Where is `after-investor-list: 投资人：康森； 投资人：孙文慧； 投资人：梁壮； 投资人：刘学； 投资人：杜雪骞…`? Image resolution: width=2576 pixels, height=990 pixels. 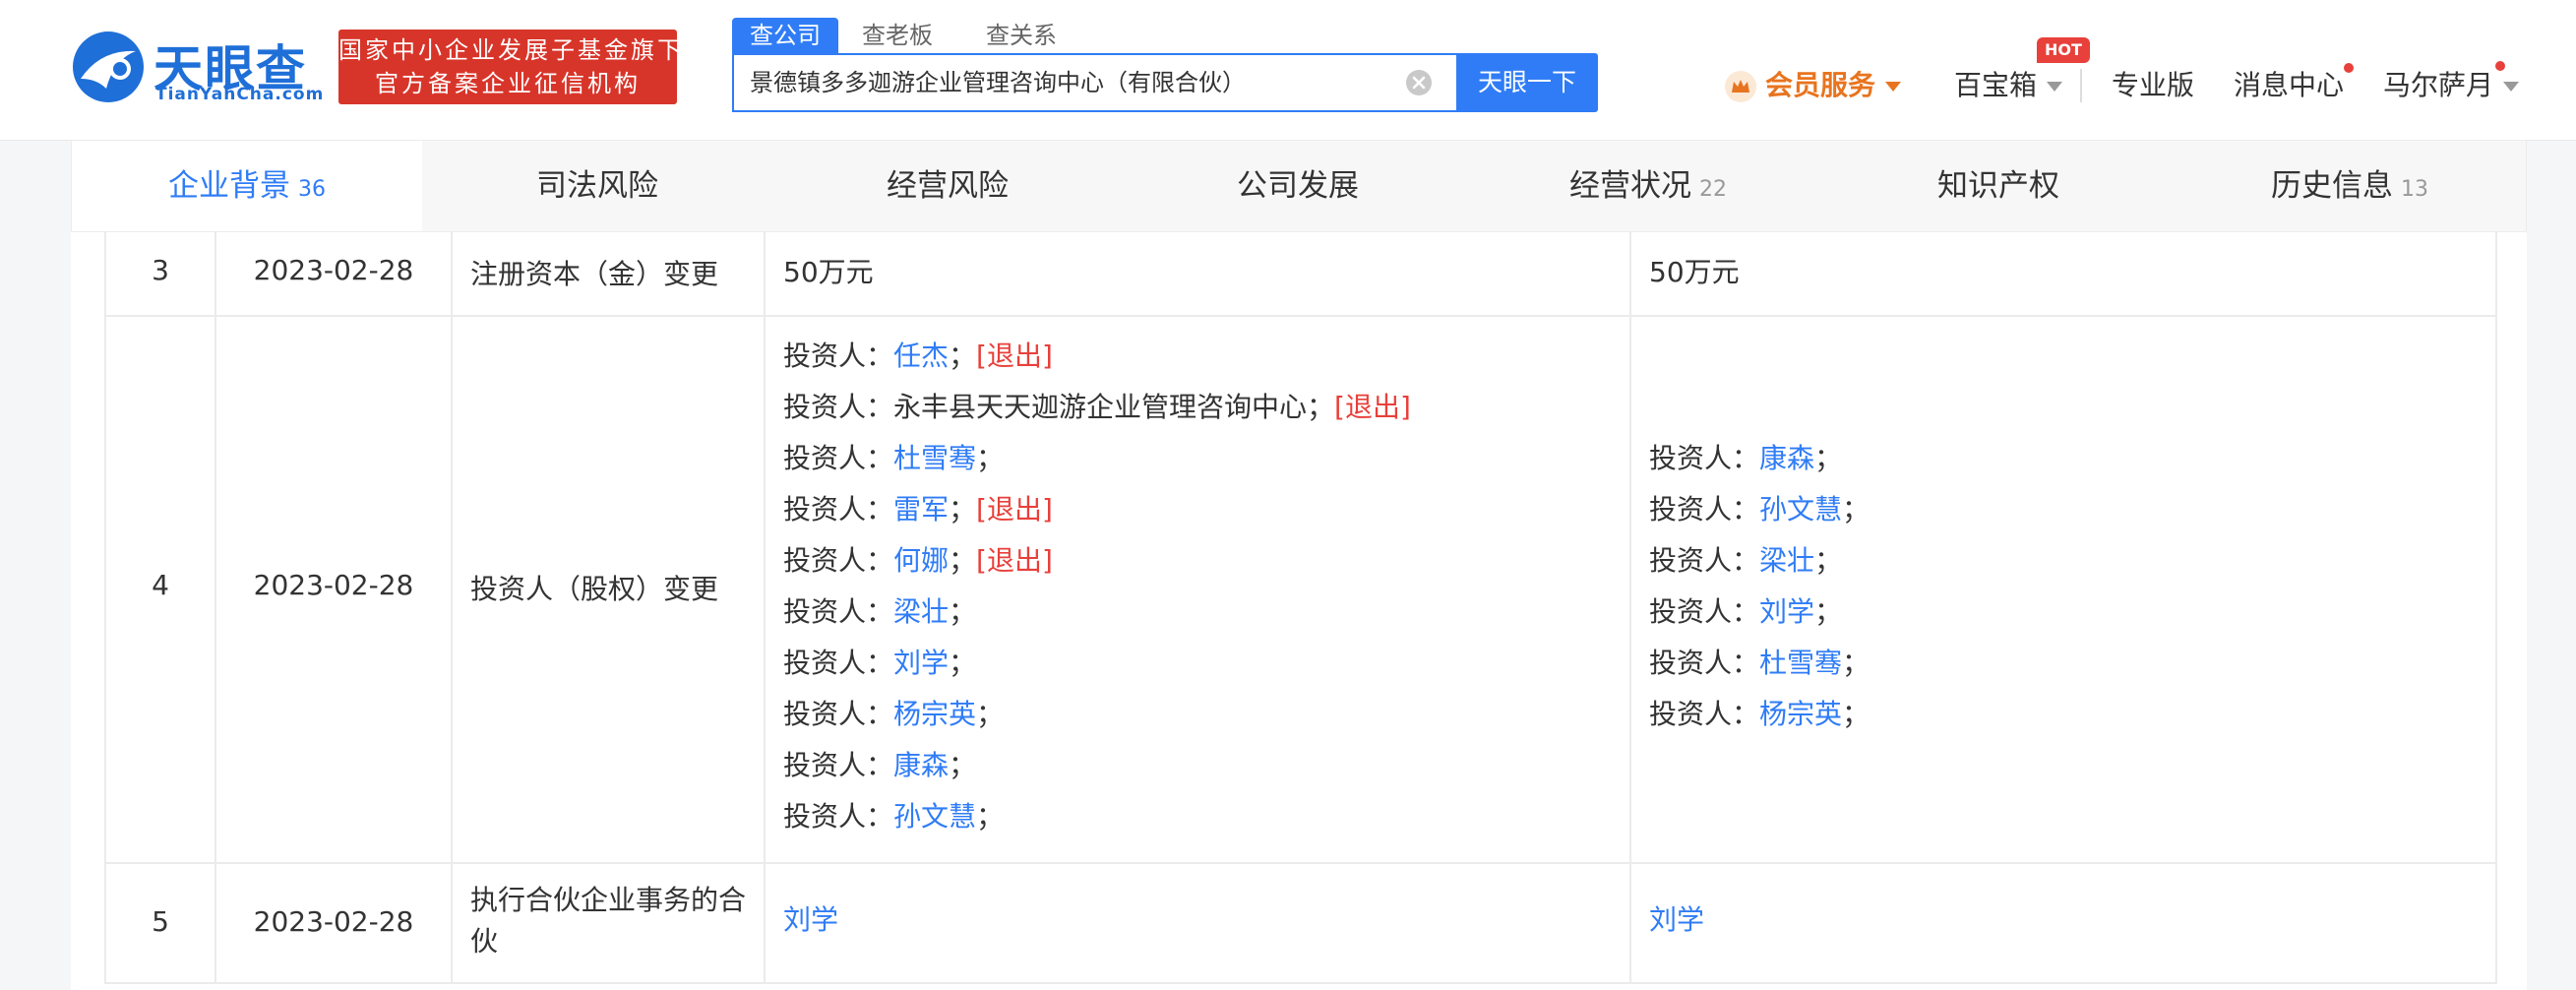 after-investor-list: 投资人：康森； 投资人：孙文慧； 投资人：梁壮； 投资人：刘学； 投资人：杜雪骞… is located at coordinates (2063, 586).